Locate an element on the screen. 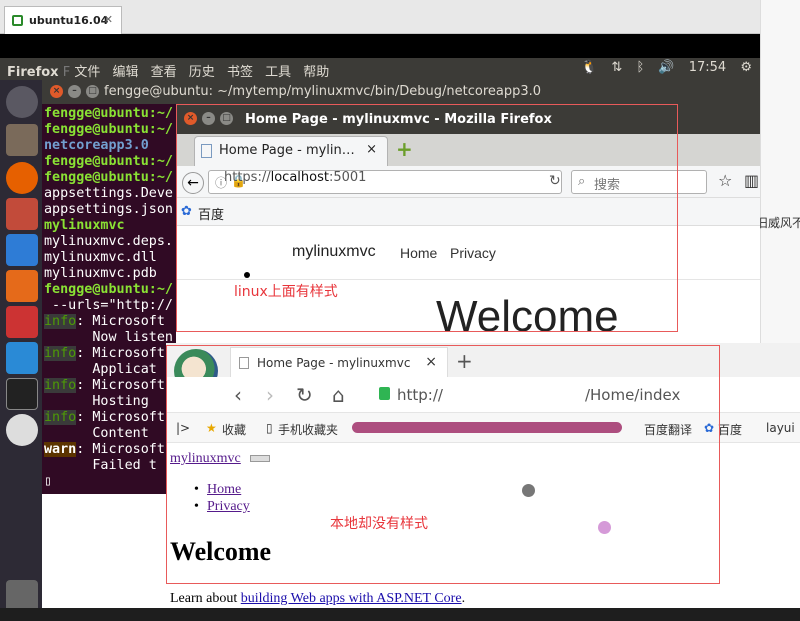 The height and width of the screenshot is (621, 800). terminal-line: Applicat is located at coordinates (100, 369).